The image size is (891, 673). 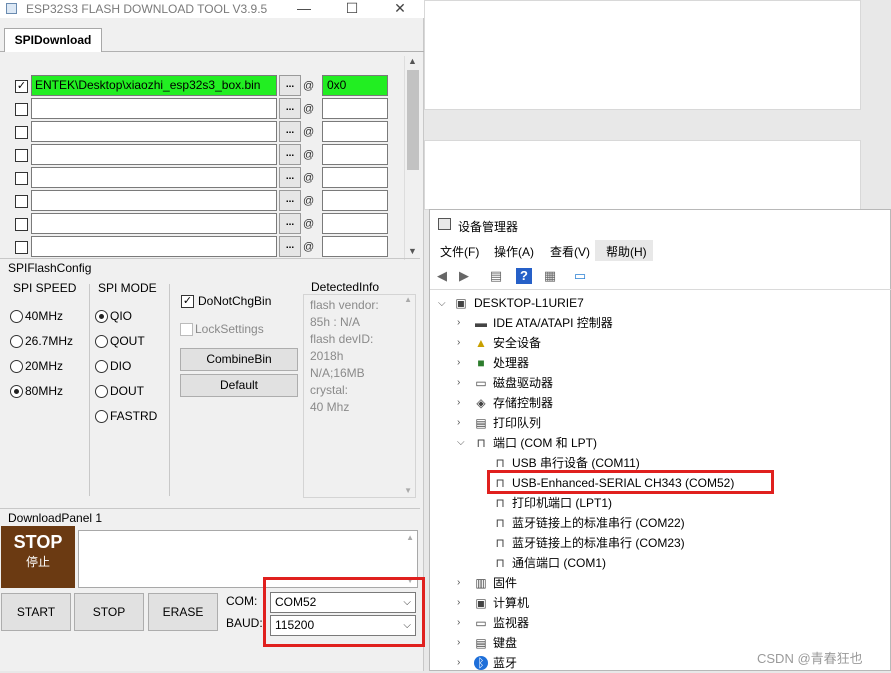 I want to click on file-path-input: ENTEK\Desktop\xiaozhi_esp32s3_box.bin, so click(x=154, y=85).